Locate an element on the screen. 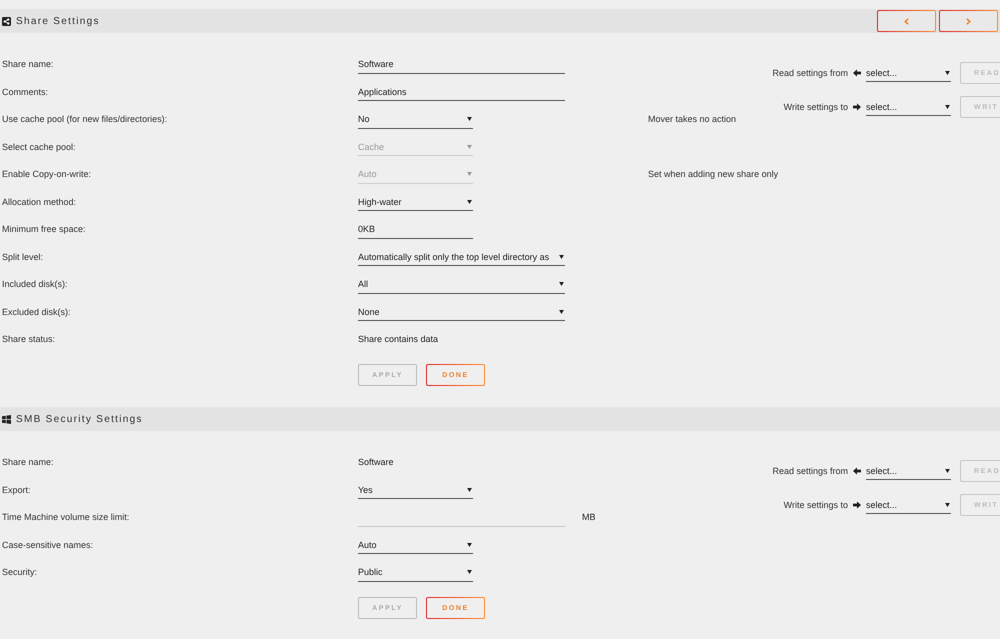 This screenshot has width=1000, height=639. dropdown: Public is located at coordinates (415, 572).